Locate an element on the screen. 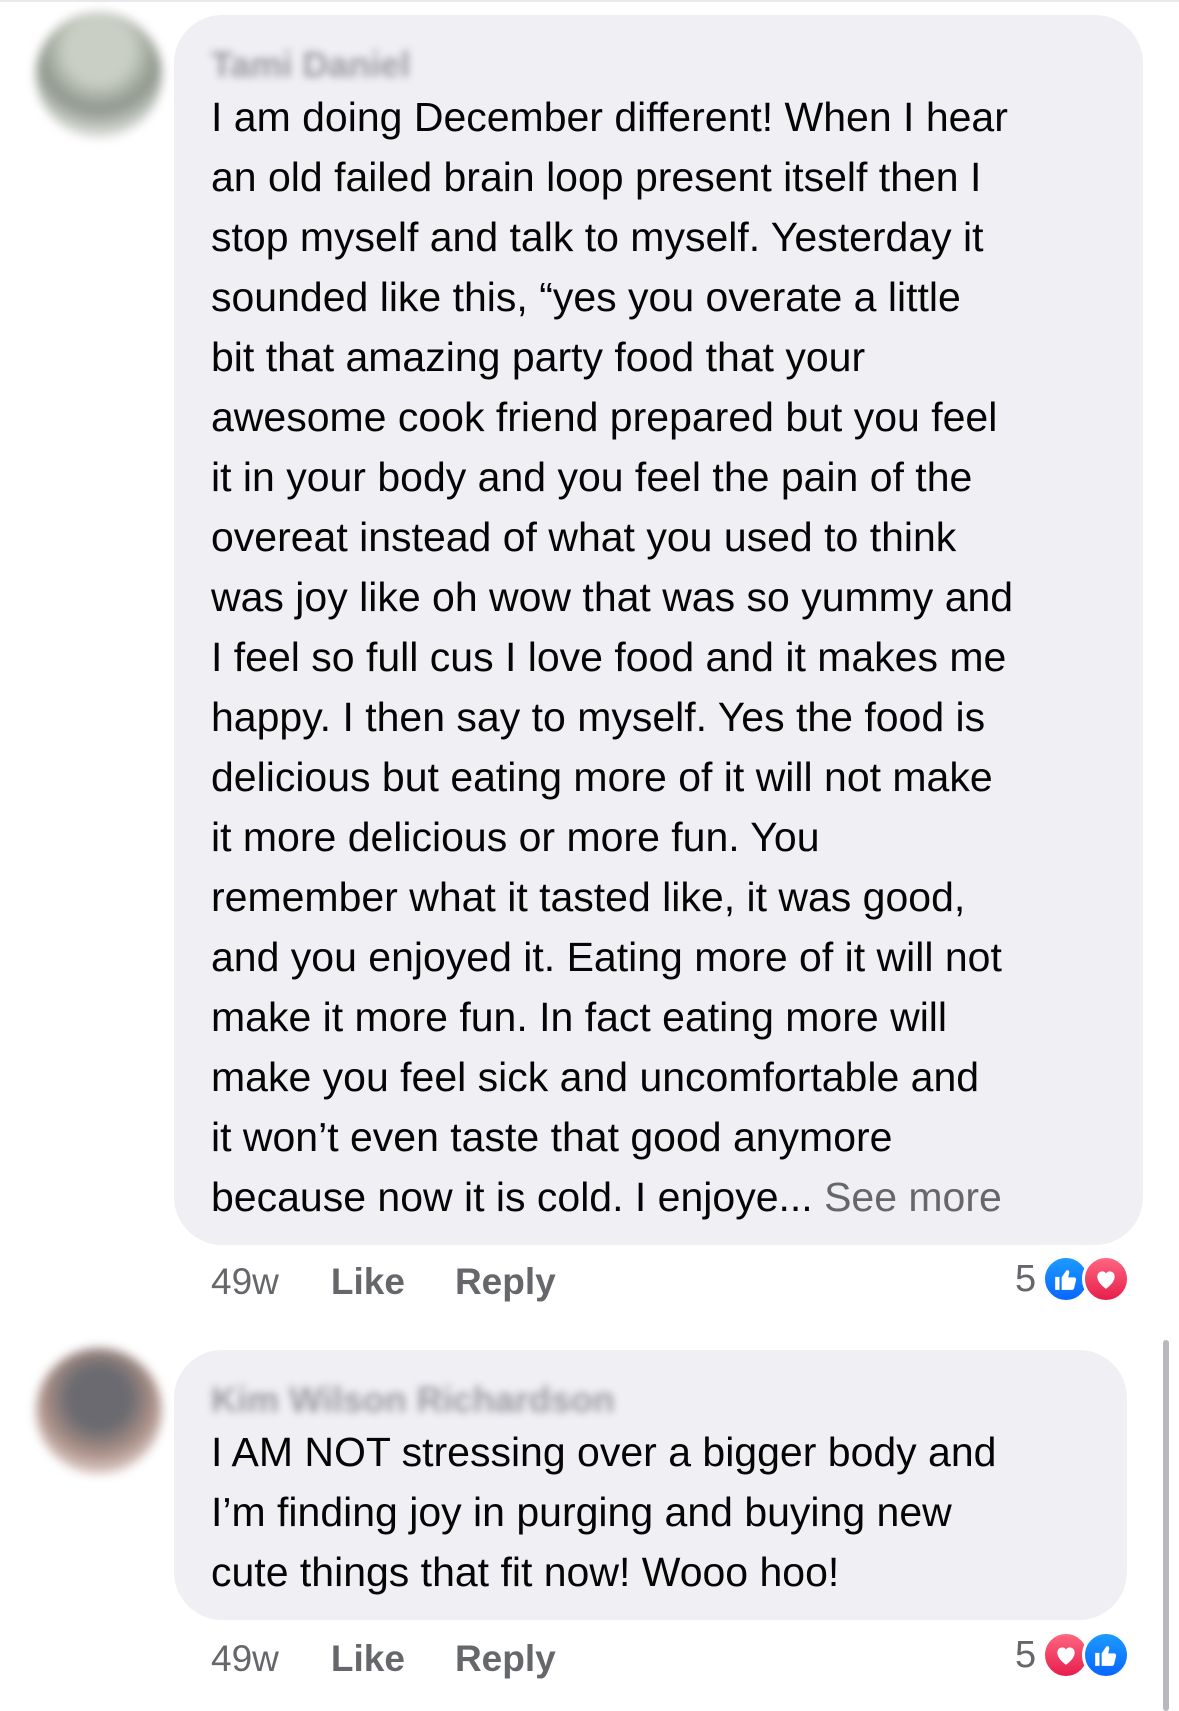  comment-author: Tami Daniel is located at coordinates (659, 65).